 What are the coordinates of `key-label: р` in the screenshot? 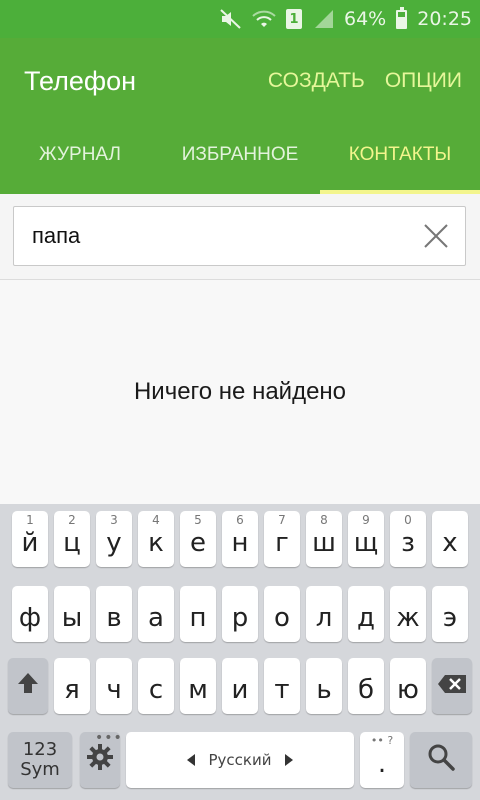 It's located at (240, 618).